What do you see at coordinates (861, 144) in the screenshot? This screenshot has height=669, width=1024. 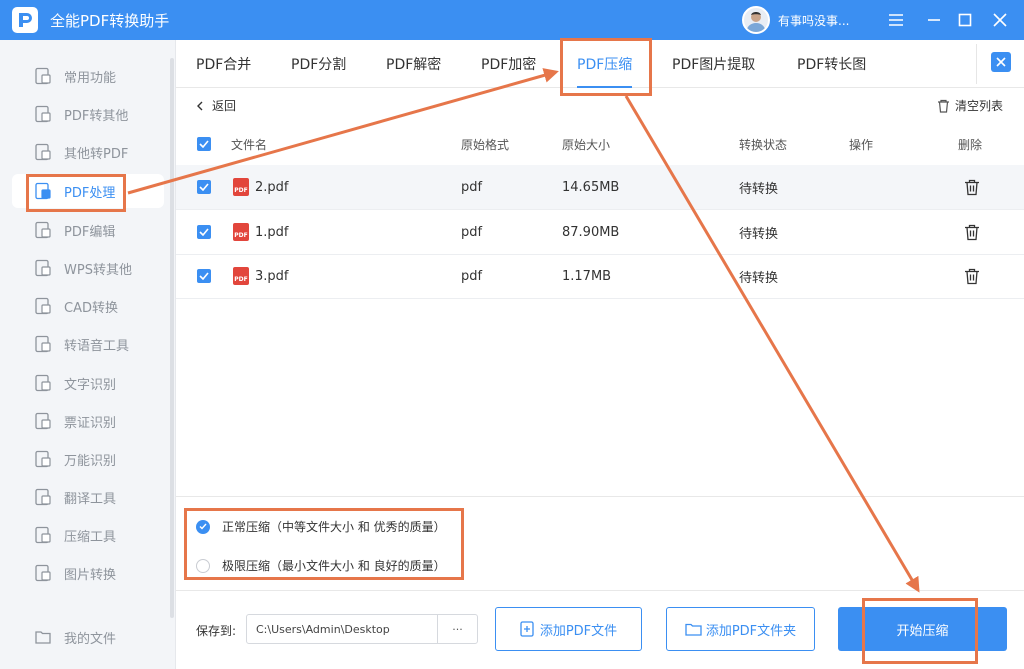 I see `column-header-action: 操作` at bounding box center [861, 144].